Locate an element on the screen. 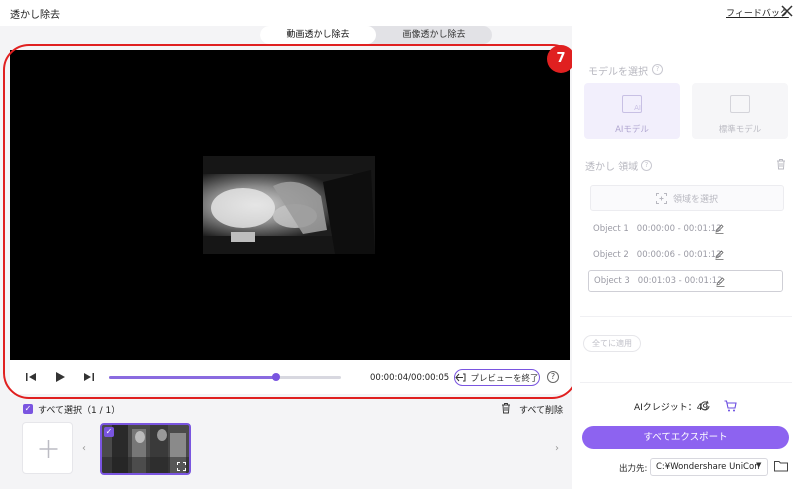 The width and height of the screenshot is (800, 489). mode-tabs: 動画透かし除去 画像透かし除去 is located at coordinates (376, 35).